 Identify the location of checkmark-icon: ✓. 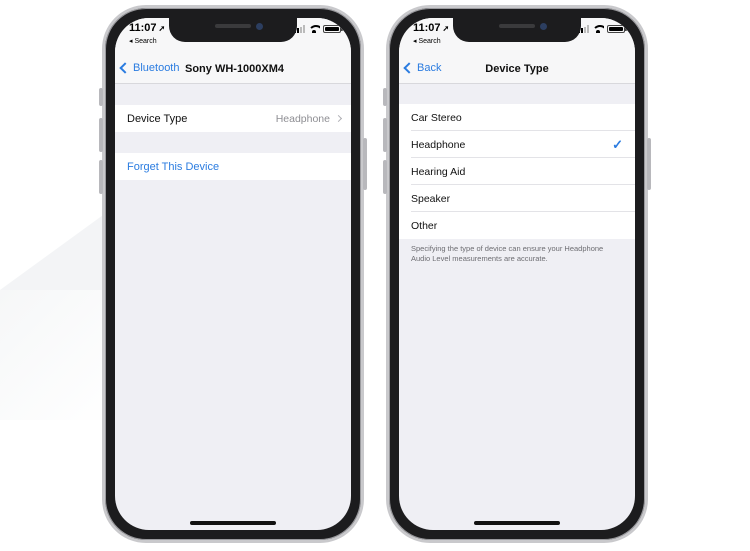
(617, 144).